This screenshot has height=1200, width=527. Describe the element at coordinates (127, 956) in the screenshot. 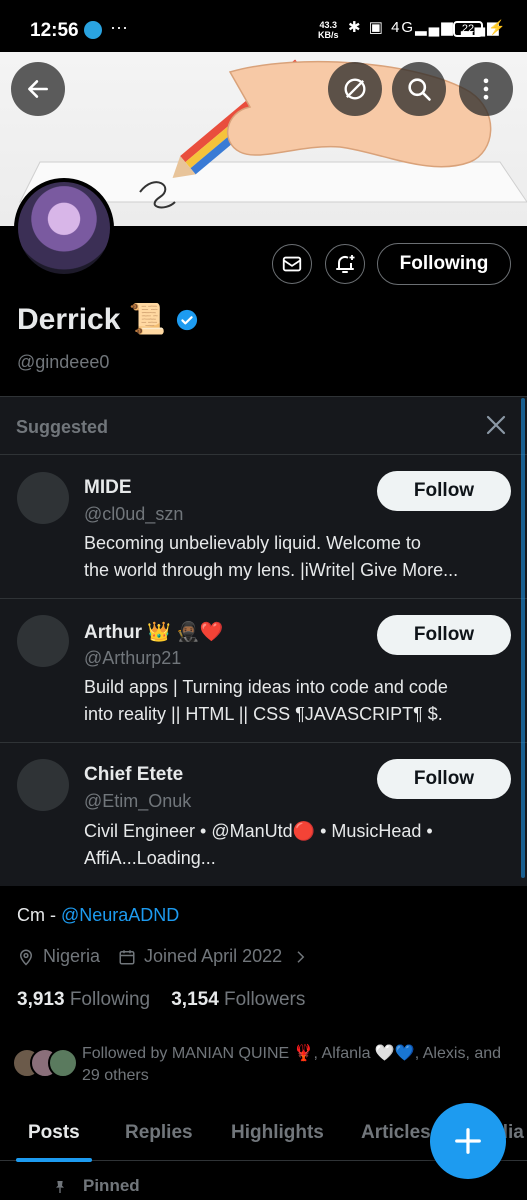

I see `calendar-icon` at that location.